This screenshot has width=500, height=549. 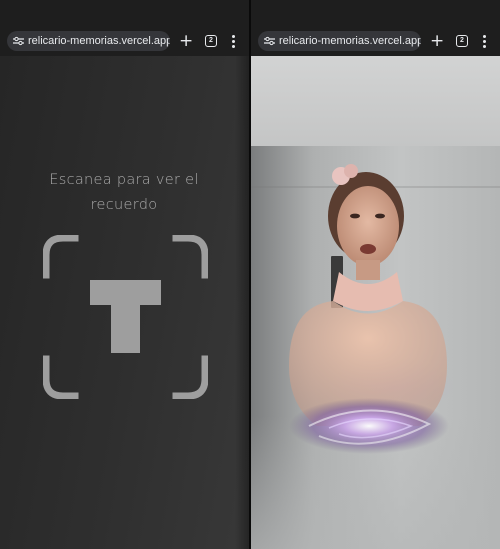 I want to click on scan-prompt-text: Escanea para ver el recuerdo, so click(x=124, y=192).